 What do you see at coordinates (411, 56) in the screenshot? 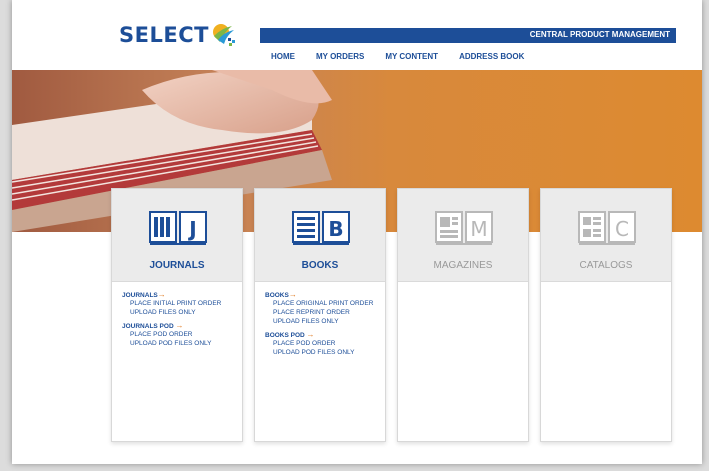
I see `nav-my-content: MY CONTENT` at bounding box center [411, 56].